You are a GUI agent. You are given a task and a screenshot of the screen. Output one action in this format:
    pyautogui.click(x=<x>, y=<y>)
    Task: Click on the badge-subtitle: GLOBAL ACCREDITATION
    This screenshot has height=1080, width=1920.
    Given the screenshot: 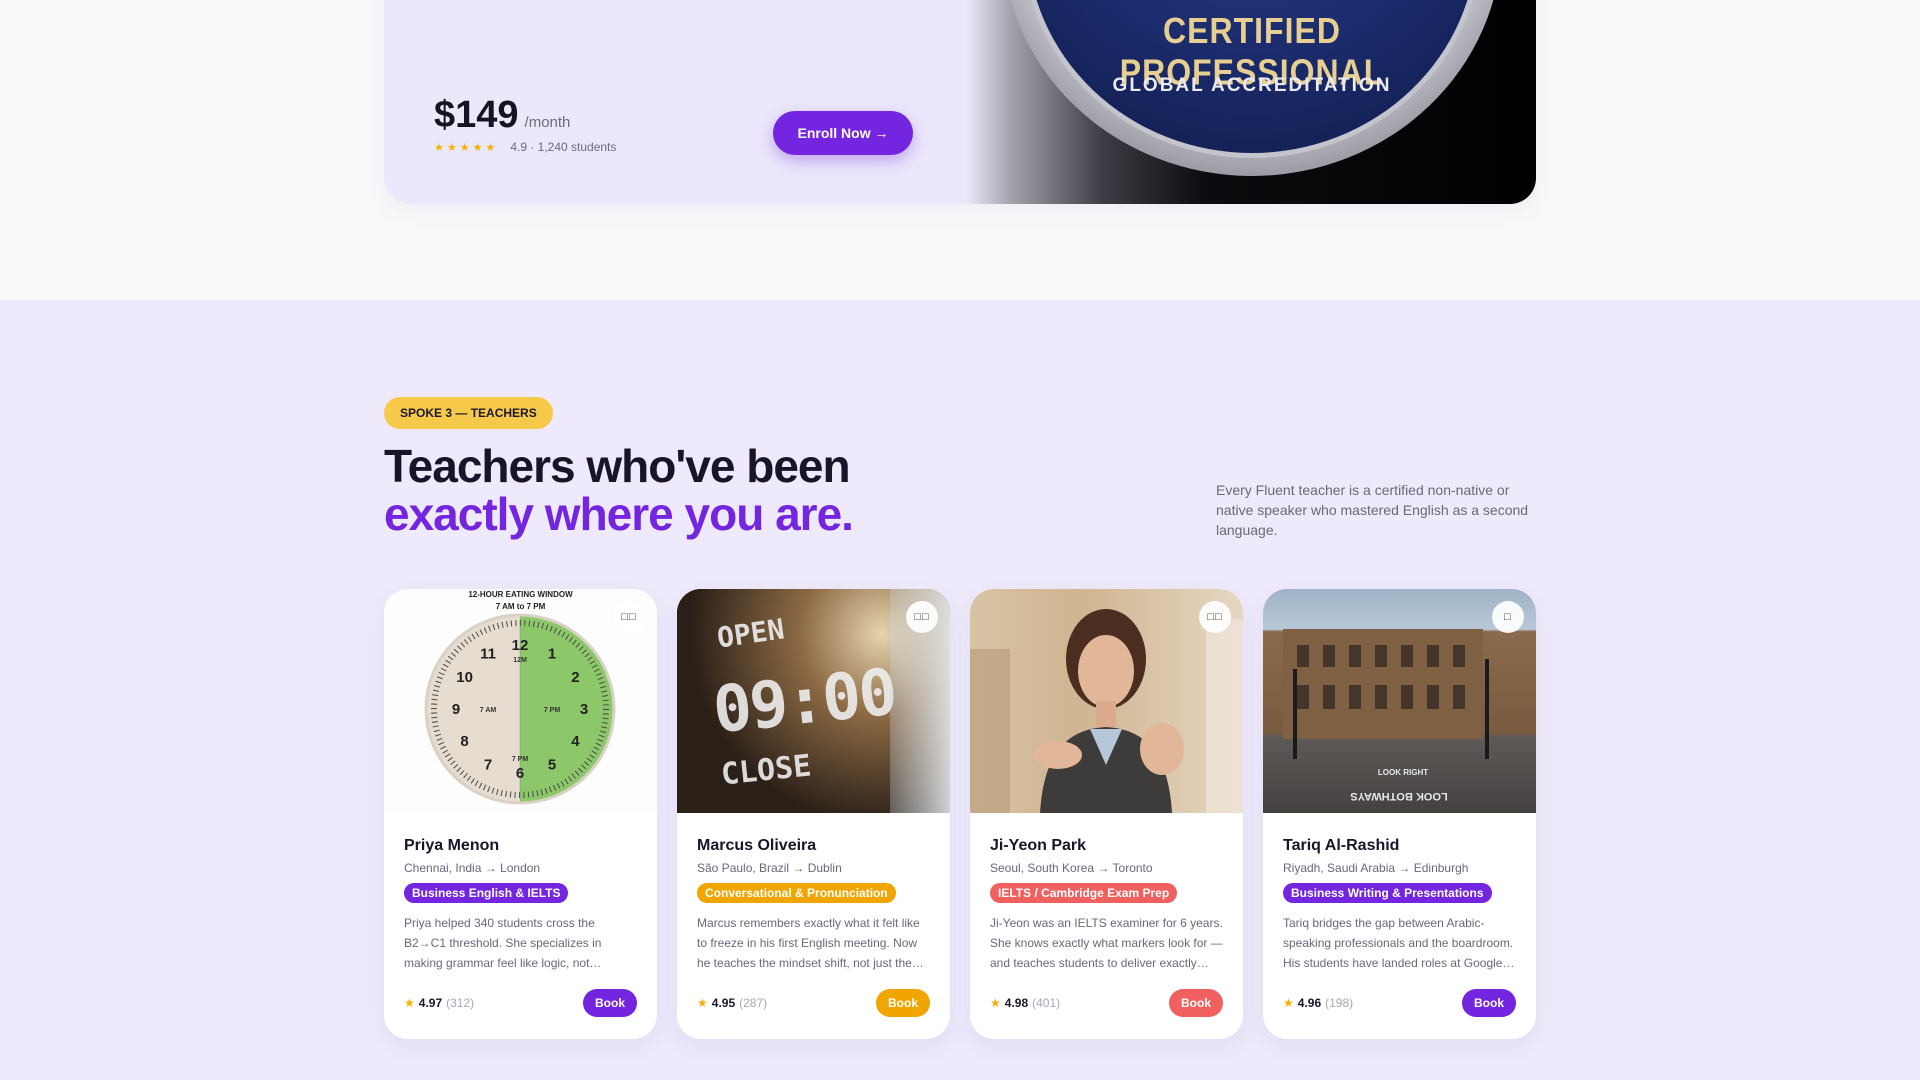 What is the action you would take?
    pyautogui.click(x=1252, y=85)
    